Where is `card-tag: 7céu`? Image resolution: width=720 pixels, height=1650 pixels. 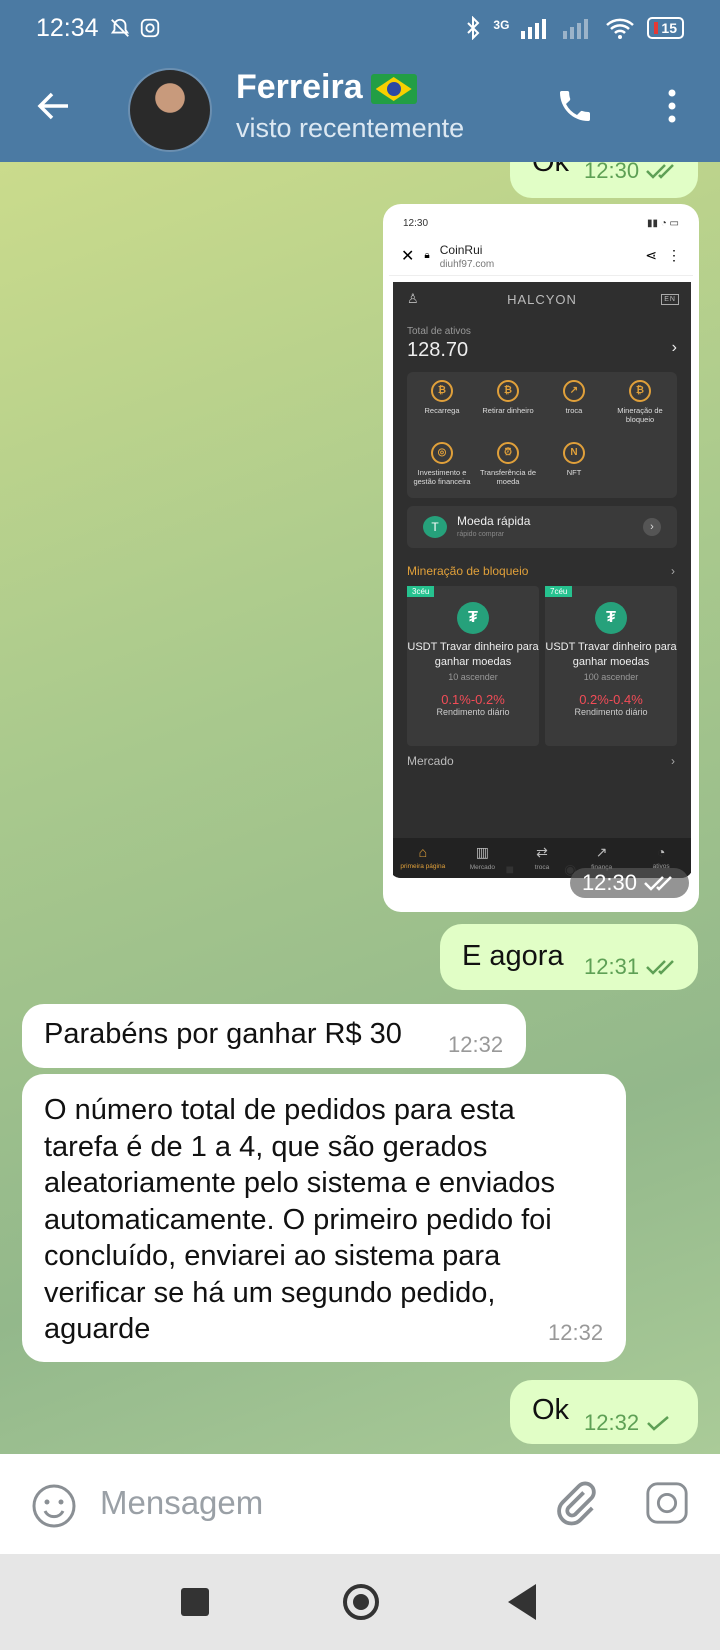 card-tag: 7céu is located at coordinates (559, 591).